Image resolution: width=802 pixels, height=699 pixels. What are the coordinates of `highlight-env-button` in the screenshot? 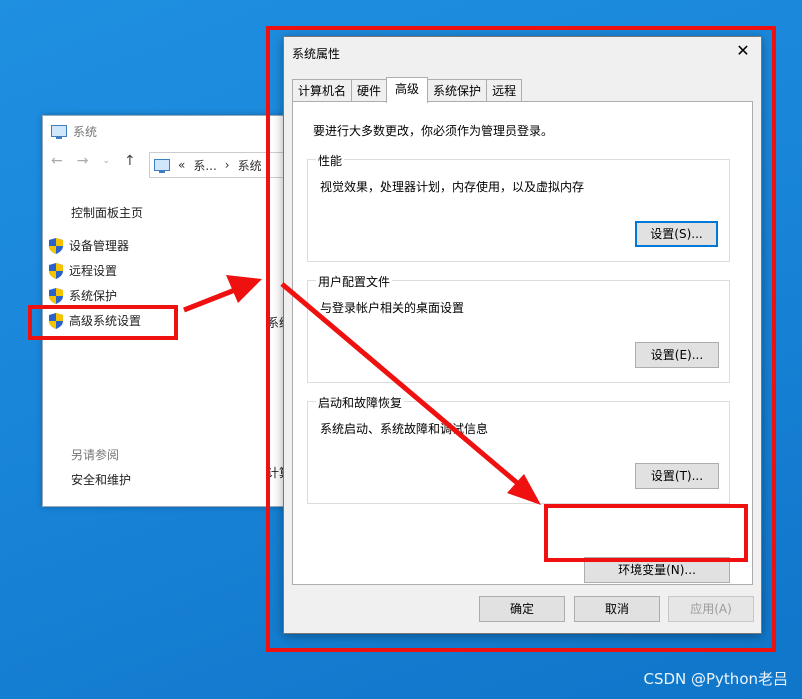 It's located at (646, 533).